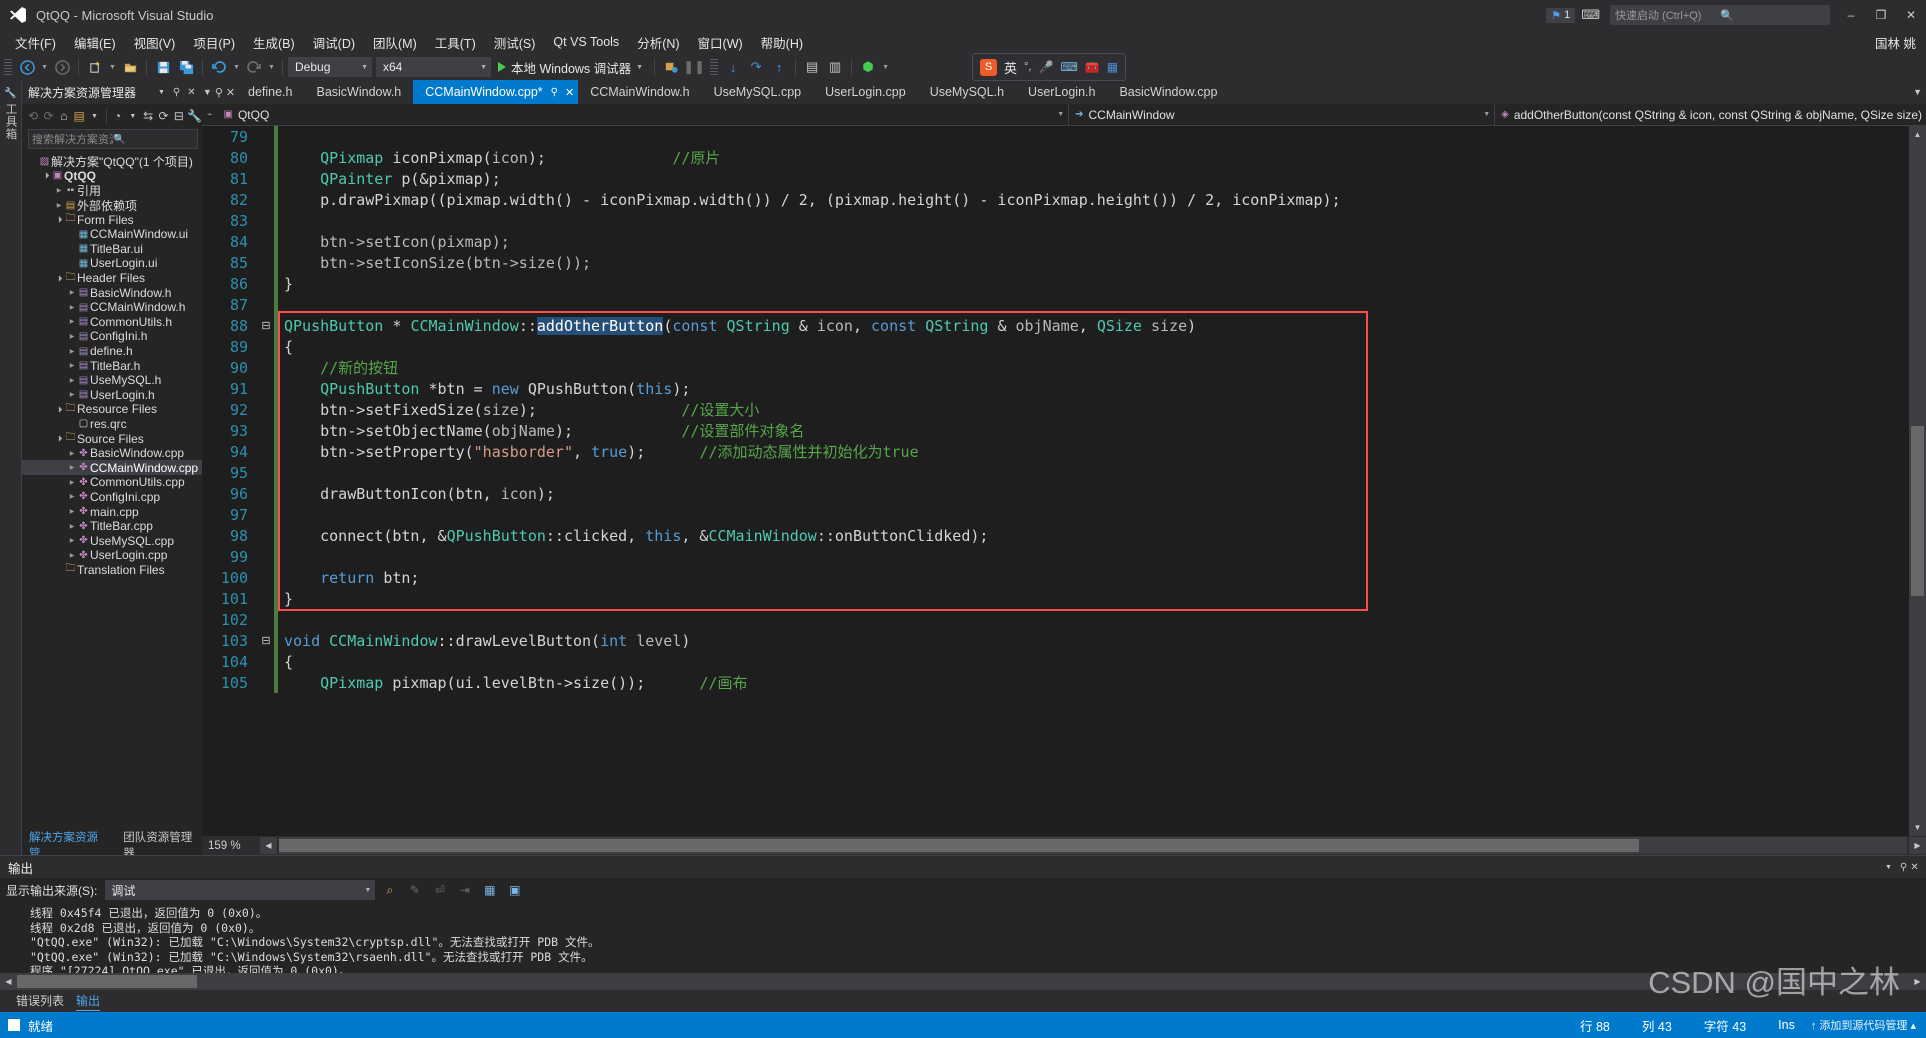 This screenshot has height=1038, width=1926. I want to click on scroll-left-icon: ◀, so click(268, 845).